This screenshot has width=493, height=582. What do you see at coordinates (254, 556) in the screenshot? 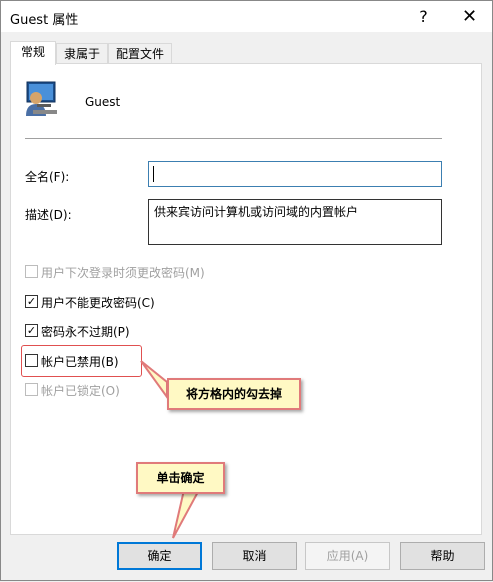
I see `cancel-button: 取消` at bounding box center [254, 556].